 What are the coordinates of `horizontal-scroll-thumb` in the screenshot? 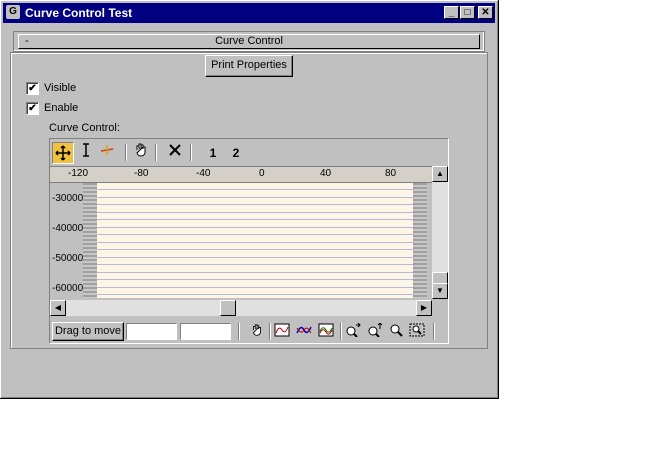 It's located at (228, 308).